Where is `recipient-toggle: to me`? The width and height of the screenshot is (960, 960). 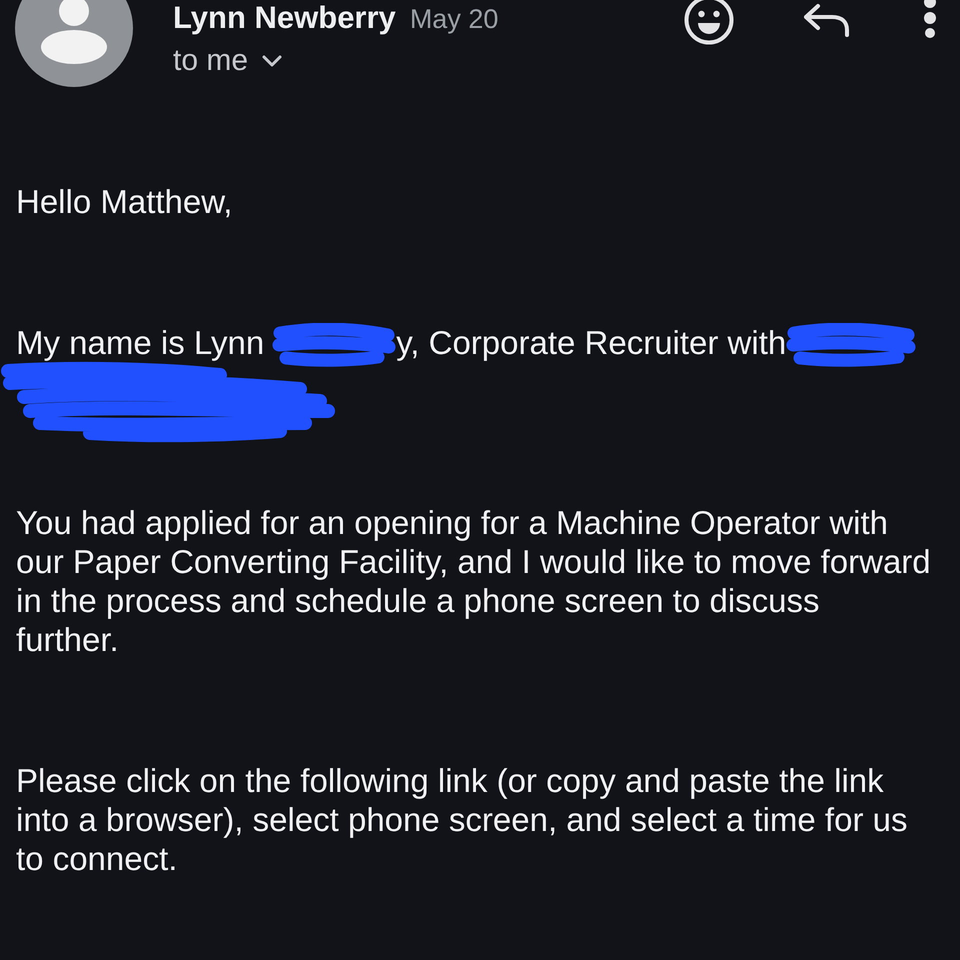 recipient-toggle: to me is located at coordinates (335, 61).